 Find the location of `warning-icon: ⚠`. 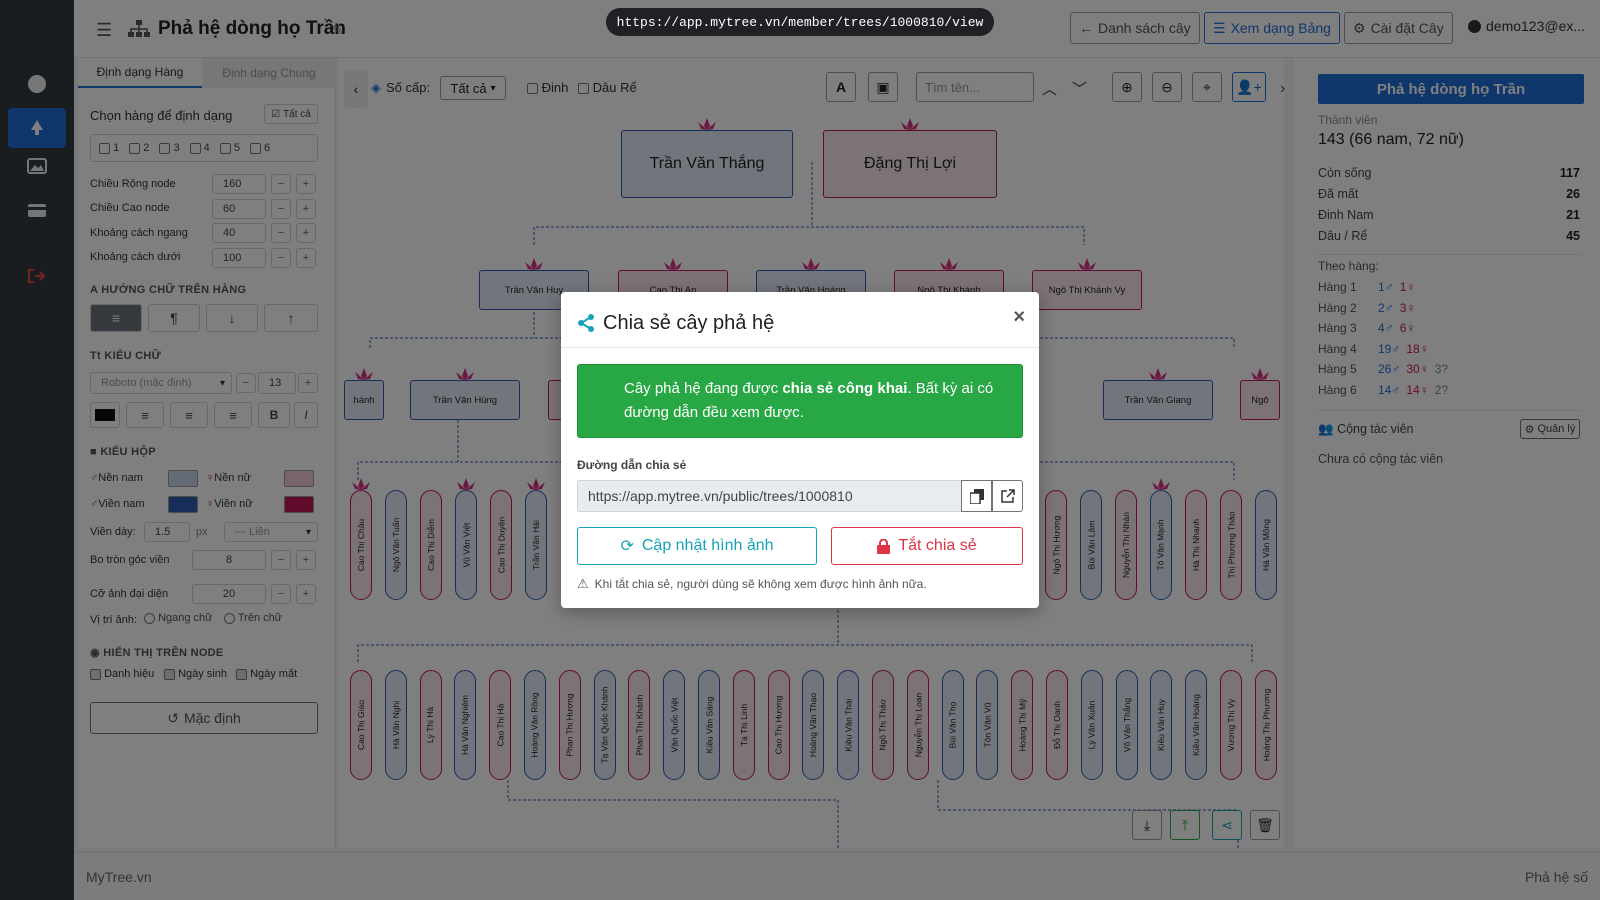

warning-icon: ⚠ is located at coordinates (583, 583).